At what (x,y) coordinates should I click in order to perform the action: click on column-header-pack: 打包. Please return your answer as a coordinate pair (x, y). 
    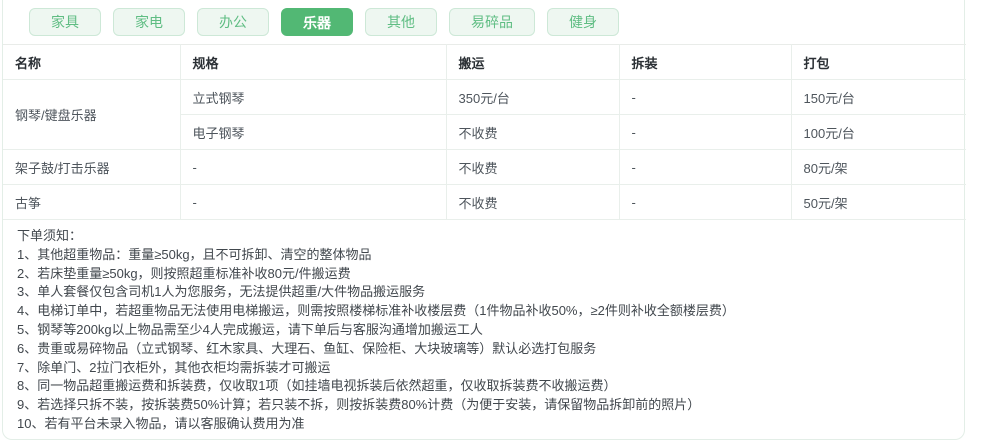
    Looking at the image, I should click on (878, 62).